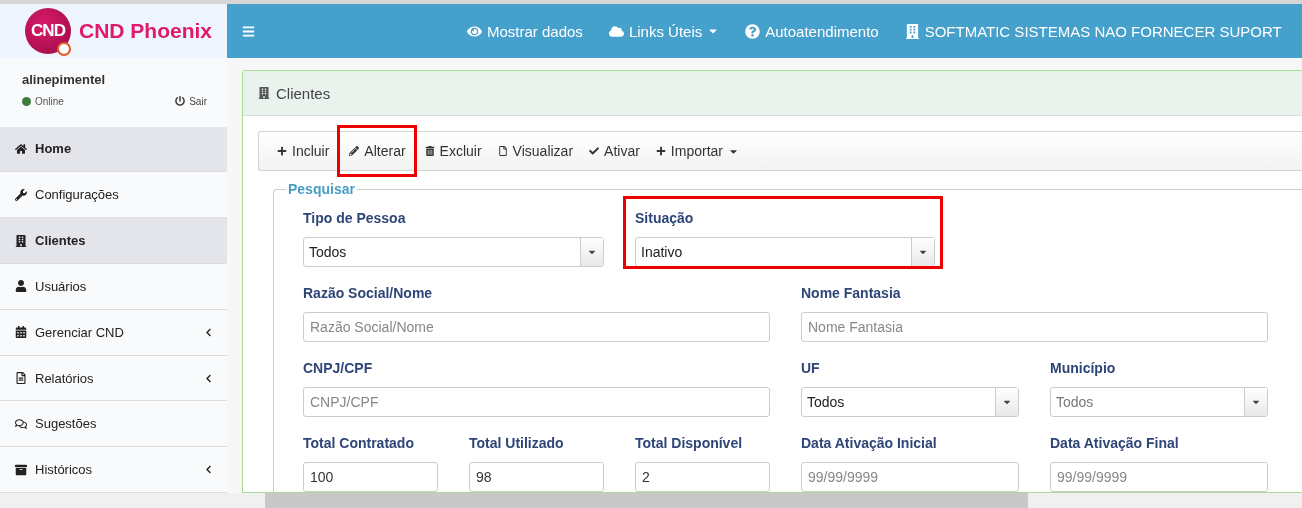  Describe the element at coordinates (64, 79) in the screenshot. I see `user-name: alinepimentel` at that location.